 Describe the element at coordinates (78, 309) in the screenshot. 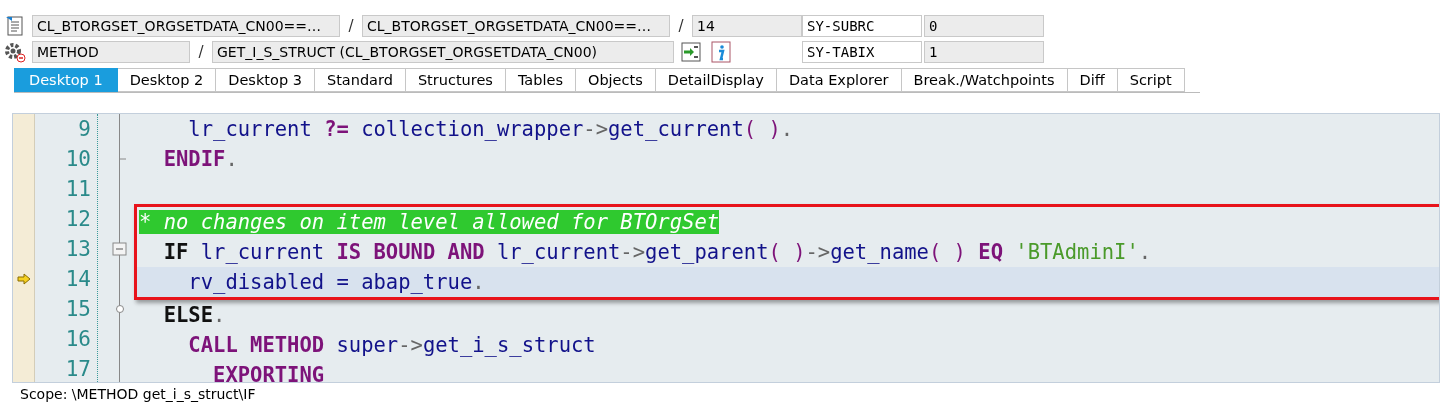

I see `line-number: 15` at that location.